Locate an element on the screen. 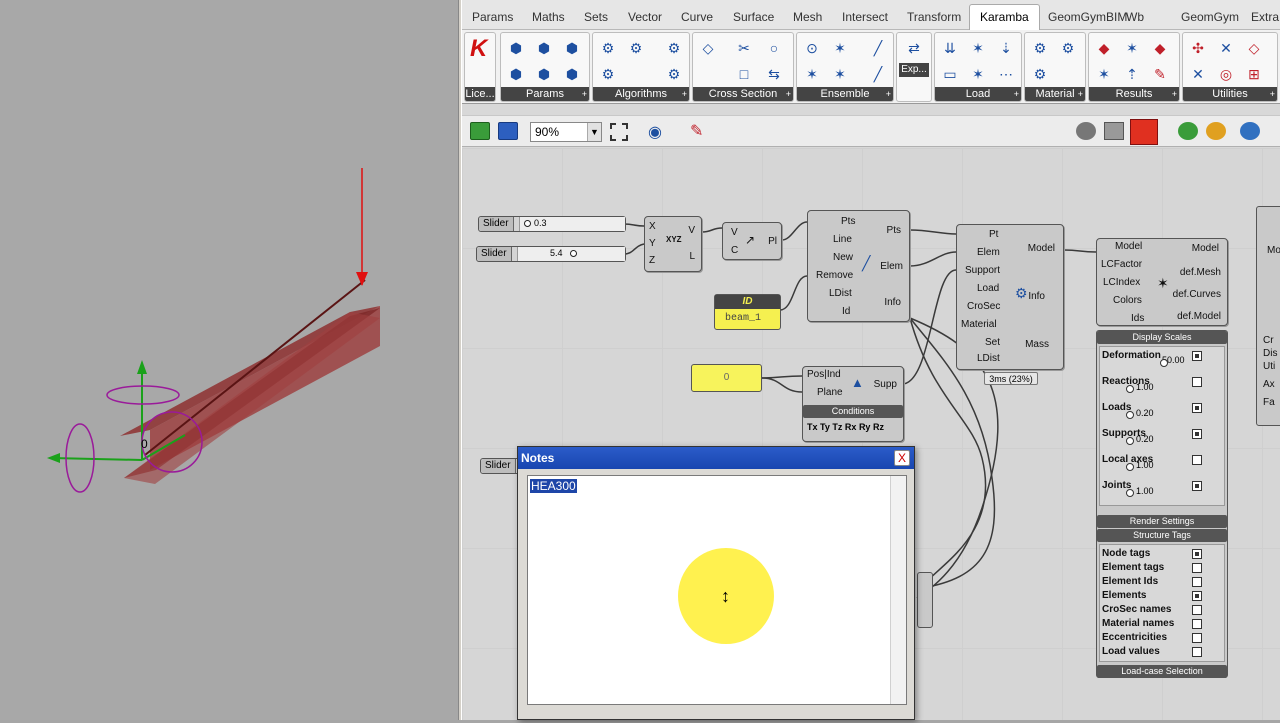 This screenshot has height=723, width=1280. tag-node-checkbox is located at coordinates (1197, 554).